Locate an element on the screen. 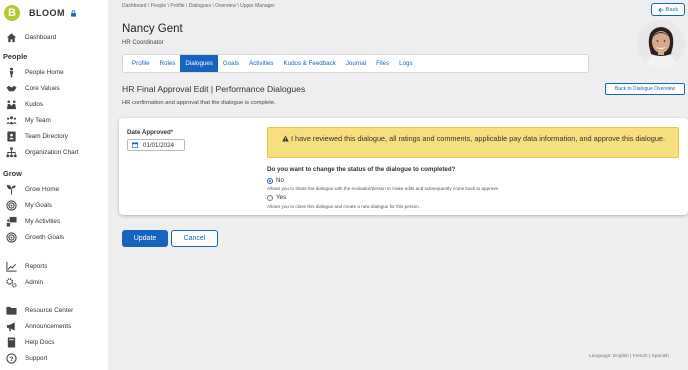 The image size is (688, 370). sidebar-item-admin: Admin is located at coordinates (56, 282).